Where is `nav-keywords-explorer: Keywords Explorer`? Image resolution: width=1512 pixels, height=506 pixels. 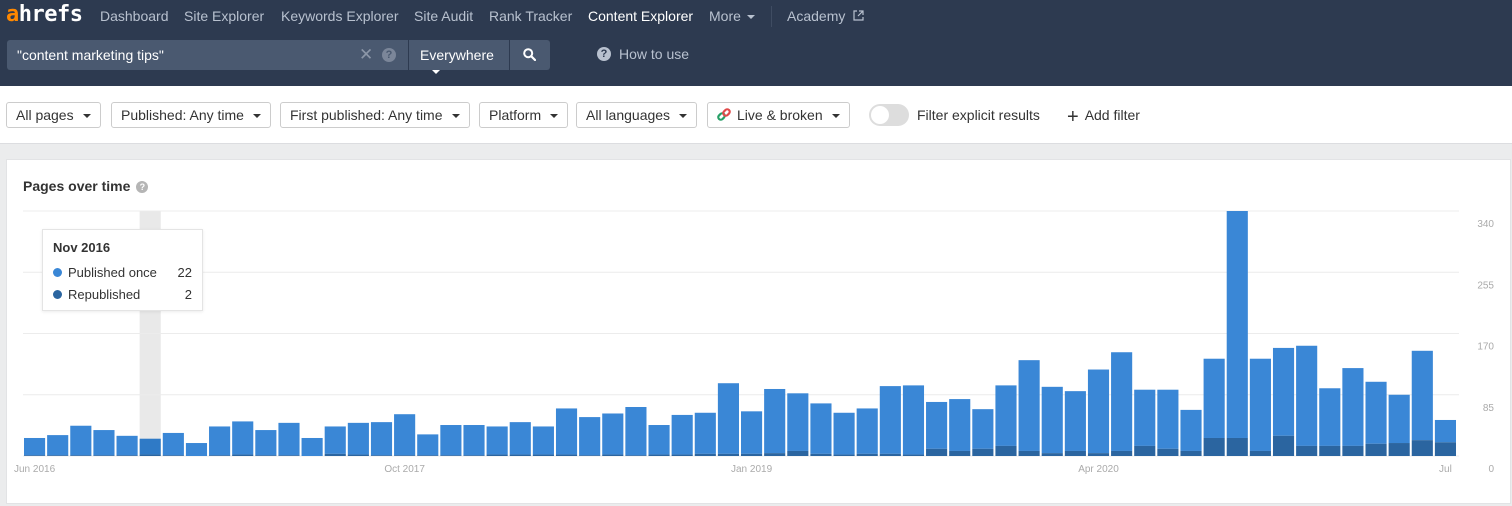 nav-keywords-explorer: Keywords Explorer is located at coordinates (340, 16).